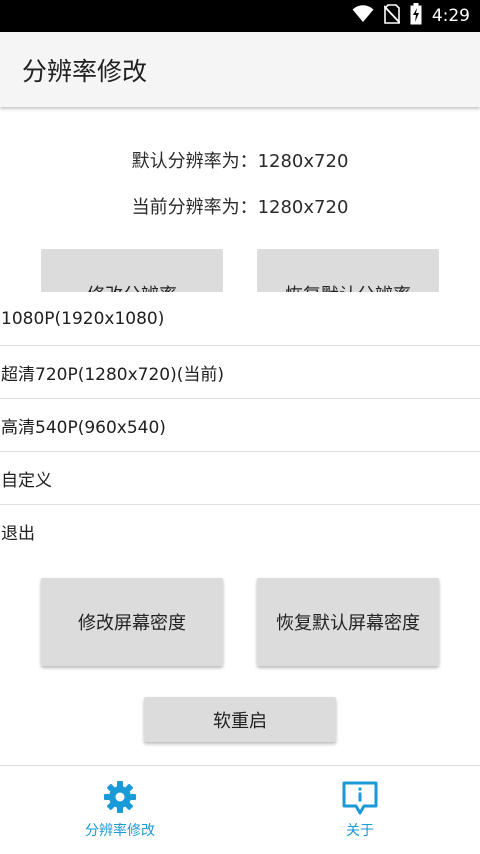 The width and height of the screenshot is (480, 854). I want to click on info-bubble-icon, so click(360, 800).